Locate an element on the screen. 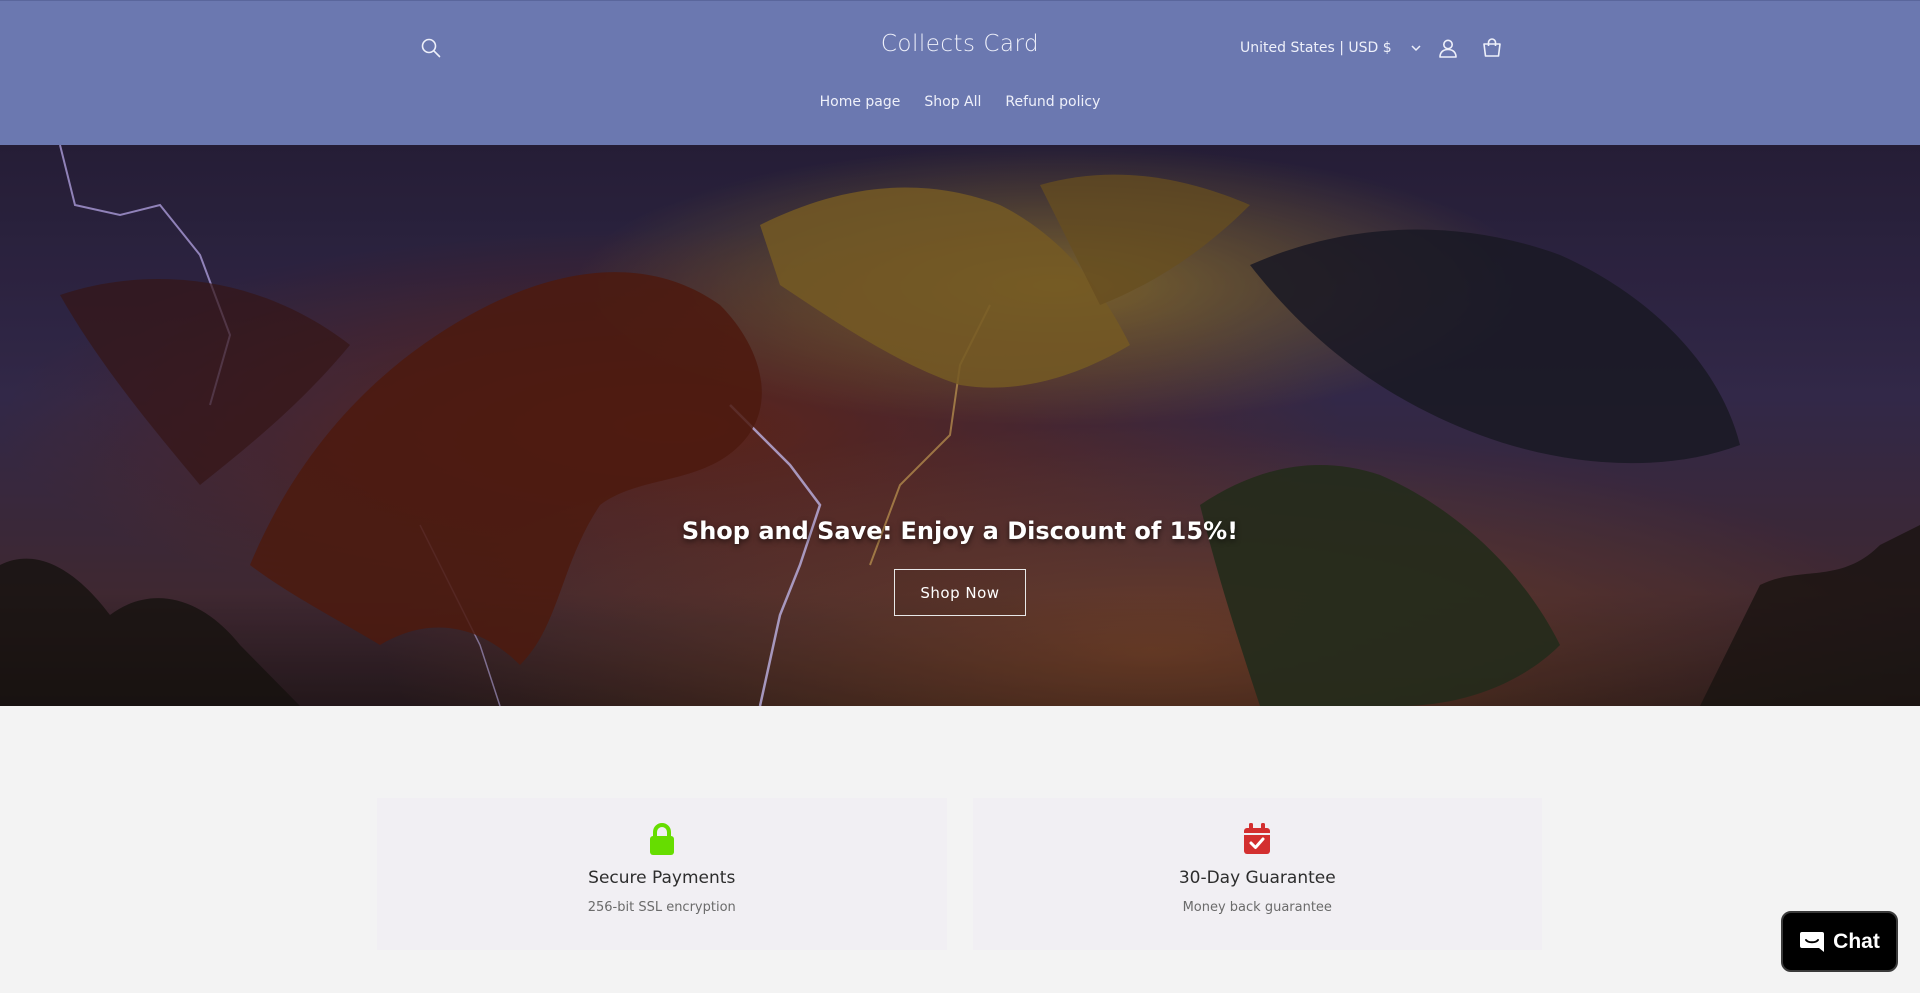 Image resolution: width=1920 pixels, height=993 pixels. cart-button is located at coordinates (1492, 48).